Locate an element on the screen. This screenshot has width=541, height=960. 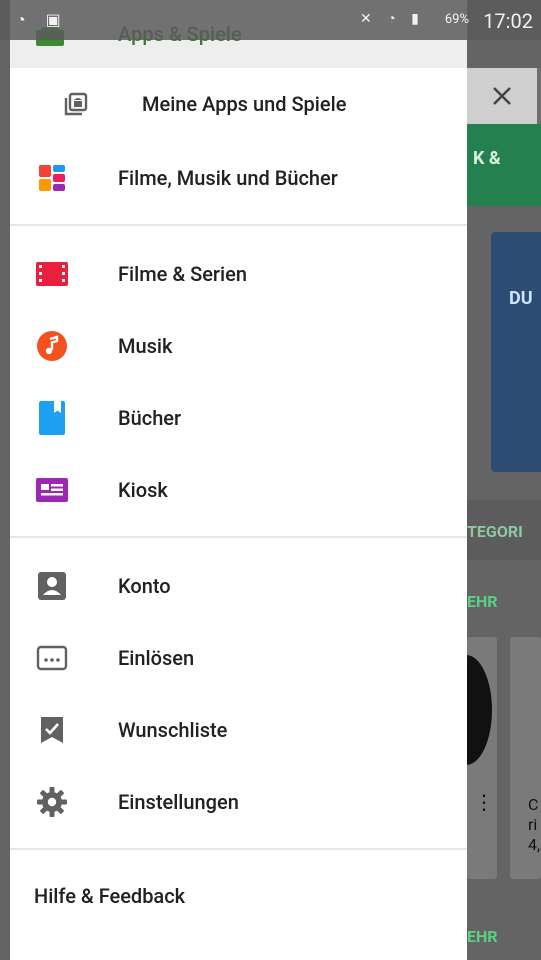
drawer-item-label: Konto is located at coordinates (144, 586).